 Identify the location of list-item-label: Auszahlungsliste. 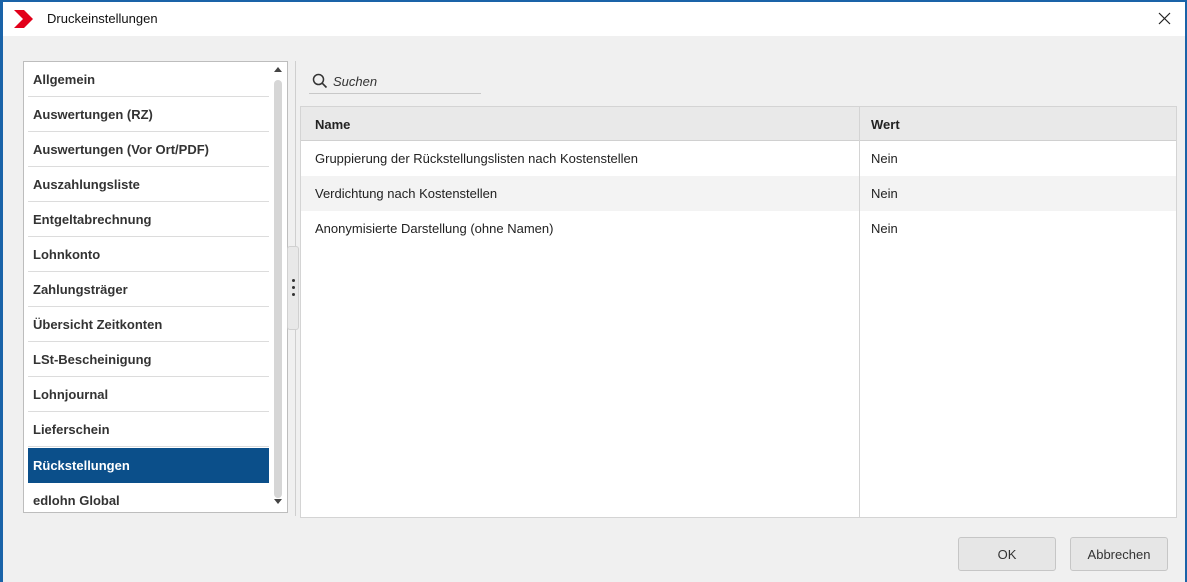
(86, 184).